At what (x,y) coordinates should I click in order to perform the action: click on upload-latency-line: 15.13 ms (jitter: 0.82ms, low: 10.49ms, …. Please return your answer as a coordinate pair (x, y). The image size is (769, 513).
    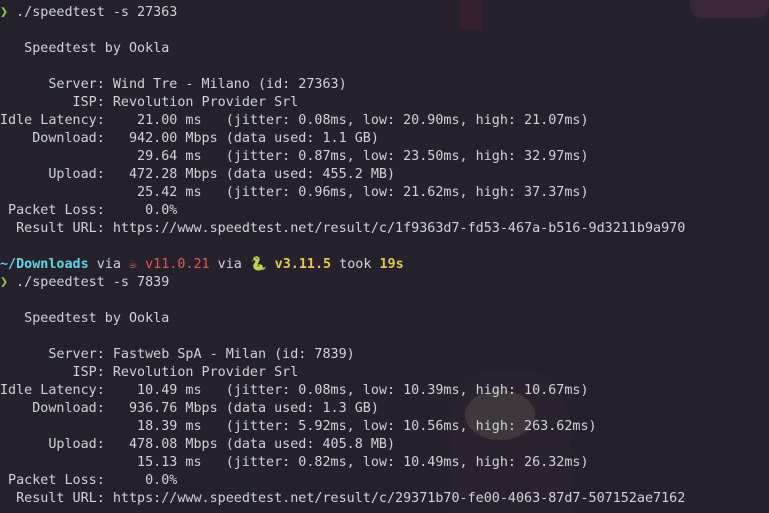
    Looking at the image, I should click on (294, 462).